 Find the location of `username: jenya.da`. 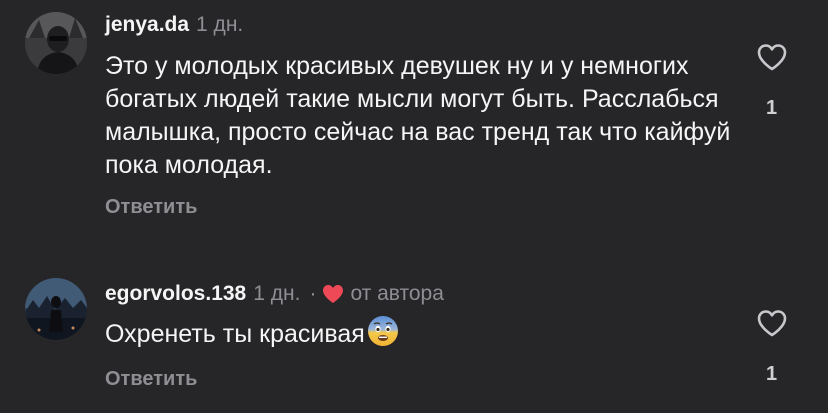

username: jenya.da is located at coordinates (147, 25).